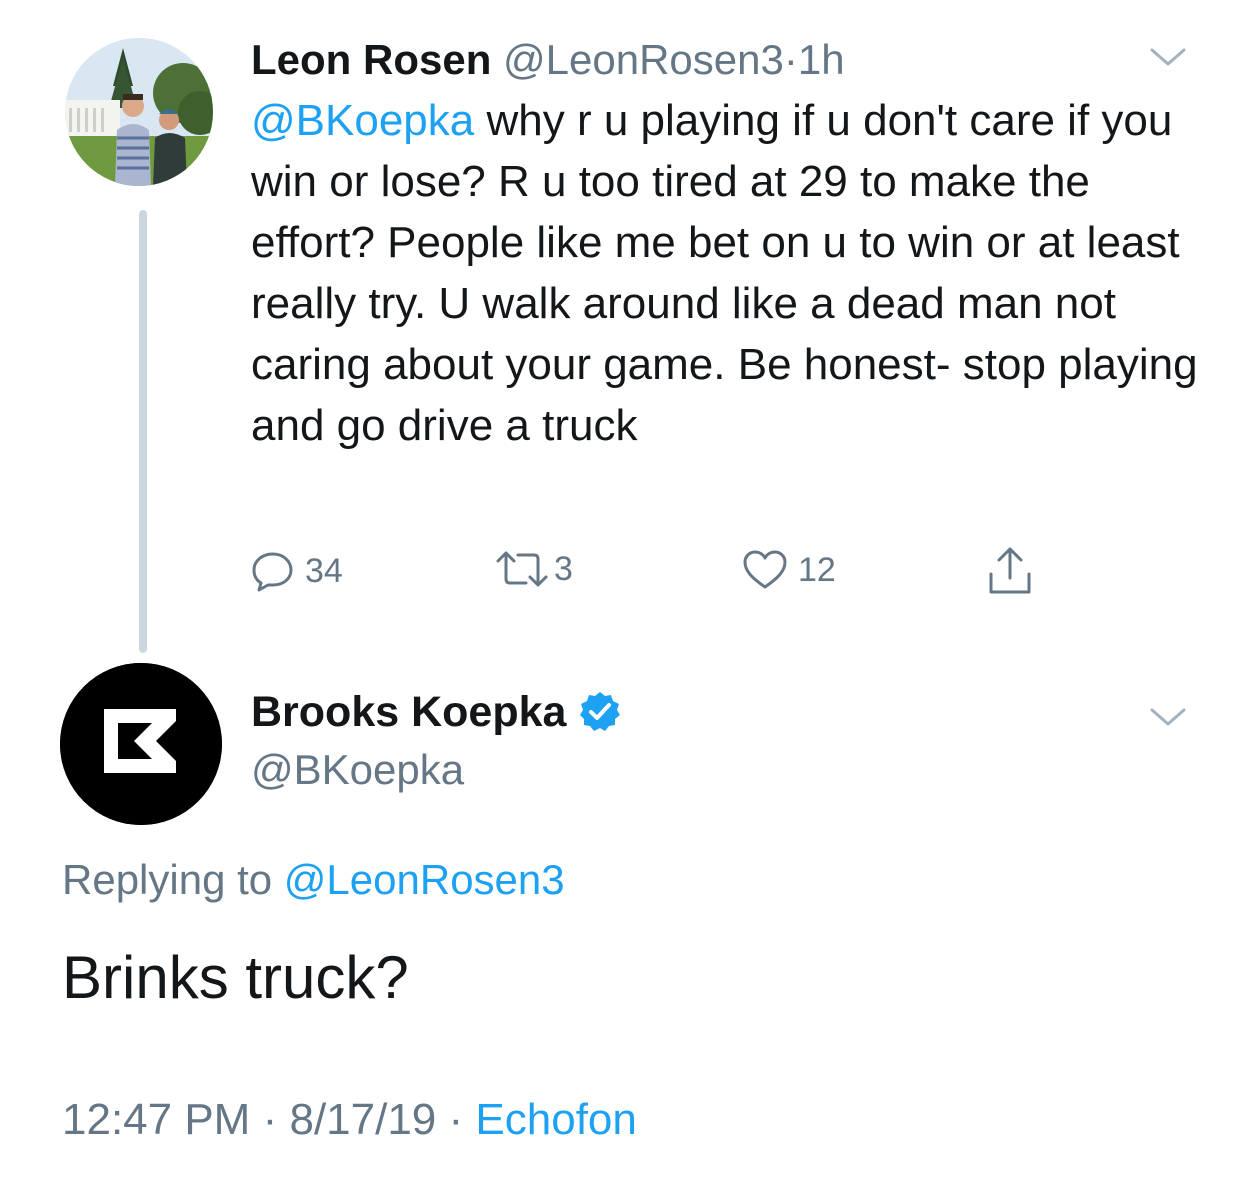 This screenshot has width=1242, height=1179. Describe the element at coordinates (563, 569) in the screenshot. I see `retweet-count: 3` at that location.